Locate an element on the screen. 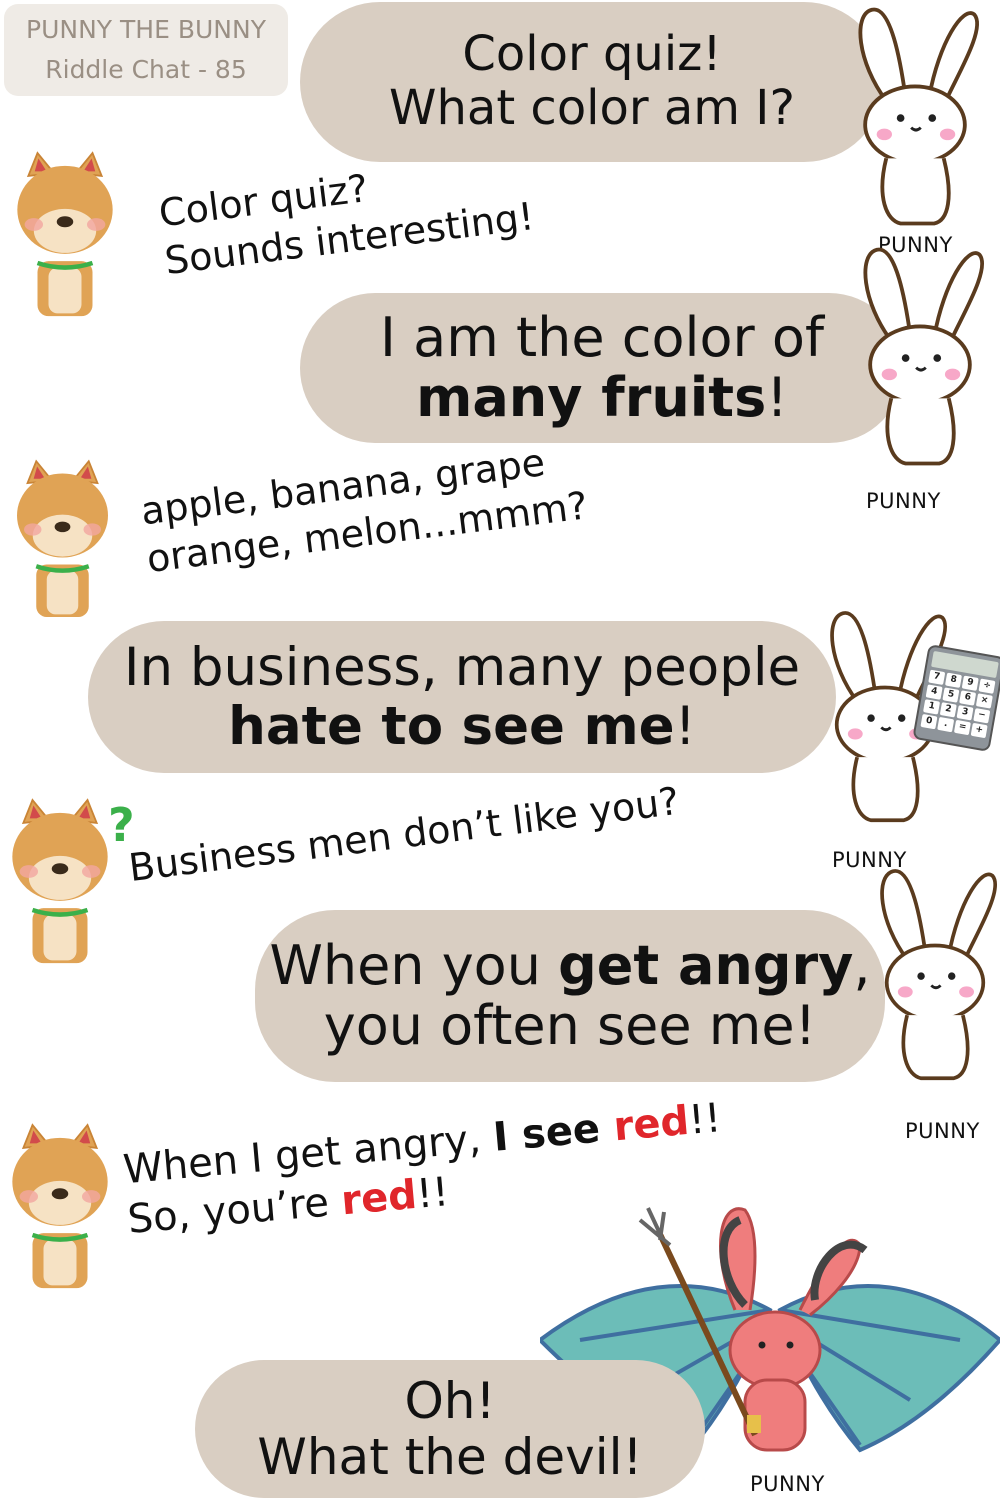 Image resolution: width=1000 pixels, height=1500 pixels. message-4-line-1-bold: get angry is located at coordinates (706, 965).